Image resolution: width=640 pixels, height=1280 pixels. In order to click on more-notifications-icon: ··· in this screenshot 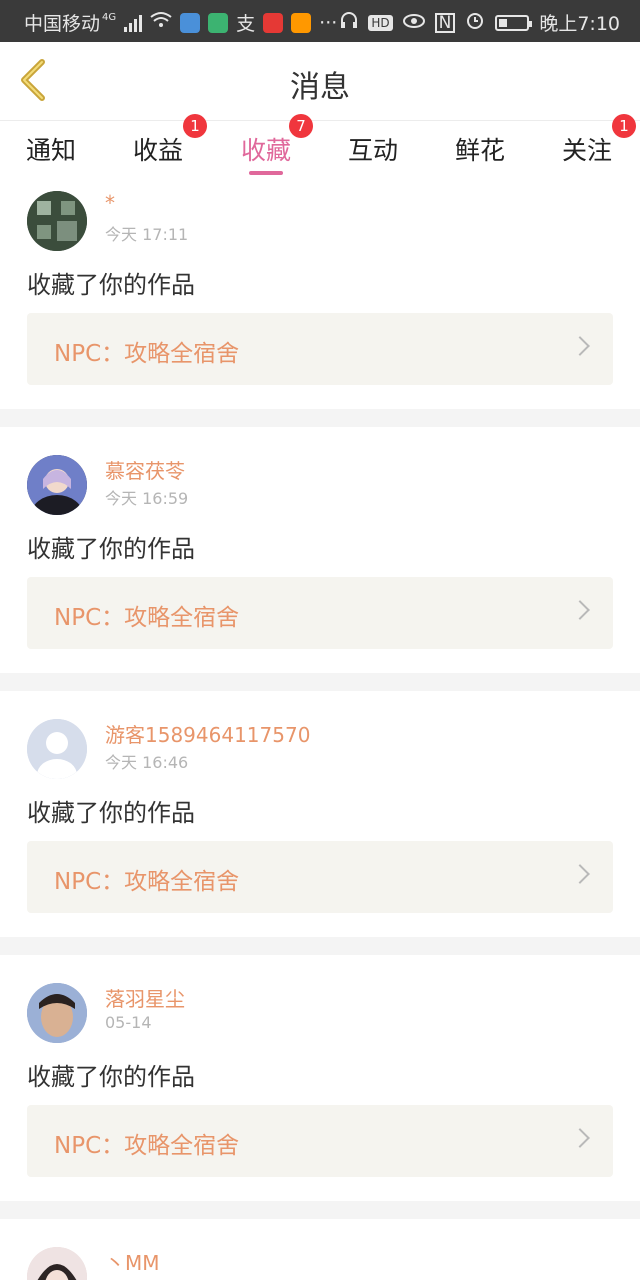, I will do `click(328, 22)`.